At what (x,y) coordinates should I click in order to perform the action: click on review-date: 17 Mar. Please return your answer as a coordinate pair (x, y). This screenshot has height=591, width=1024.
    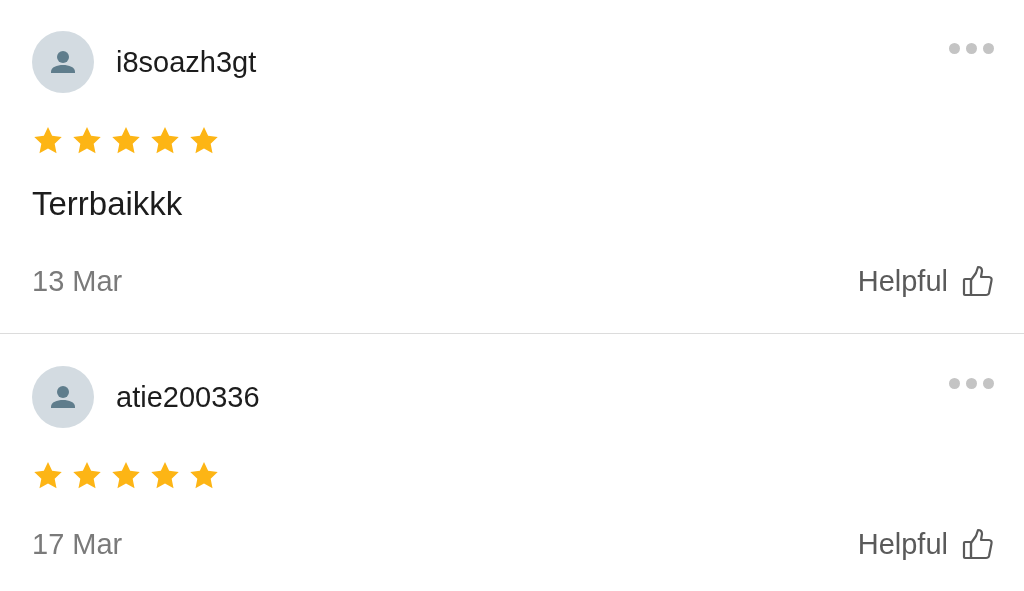
    Looking at the image, I should click on (77, 544).